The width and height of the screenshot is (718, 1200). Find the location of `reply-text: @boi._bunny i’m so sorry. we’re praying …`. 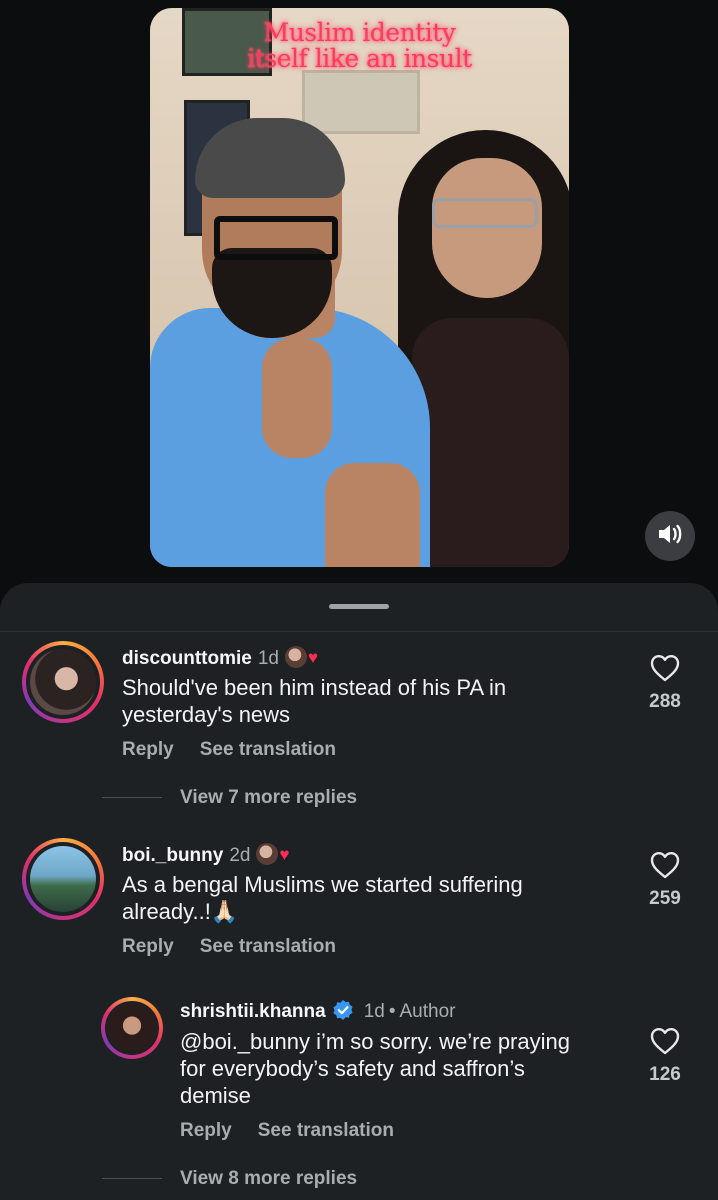

reply-text: @boi._bunny i’m so sorry. we’re praying … is located at coordinates (375, 1068).